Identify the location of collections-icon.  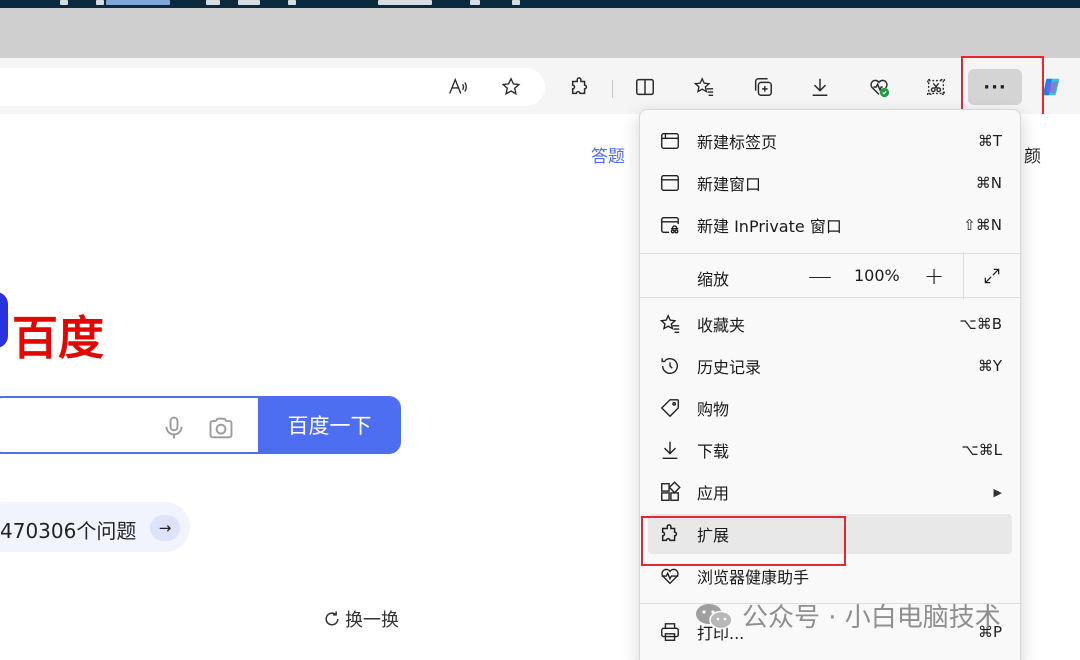
(763, 87).